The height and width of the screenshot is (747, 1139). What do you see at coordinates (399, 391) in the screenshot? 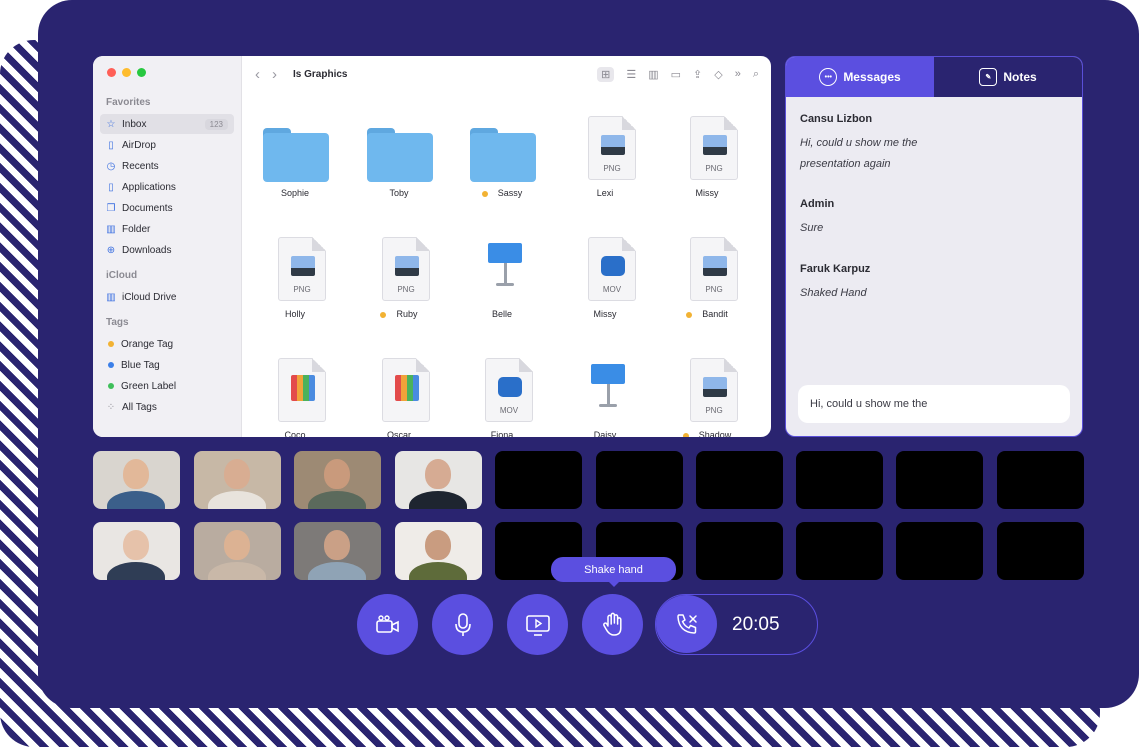
I see `file-item: Oscar` at bounding box center [399, 391].